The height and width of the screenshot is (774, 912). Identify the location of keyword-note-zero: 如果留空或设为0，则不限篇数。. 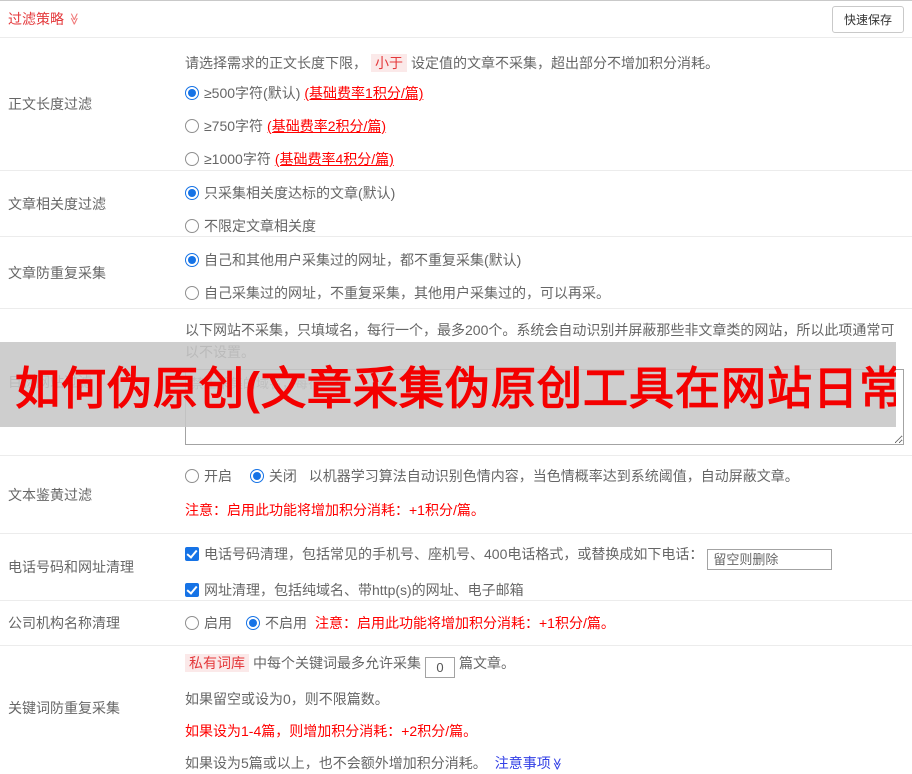
(287, 699).